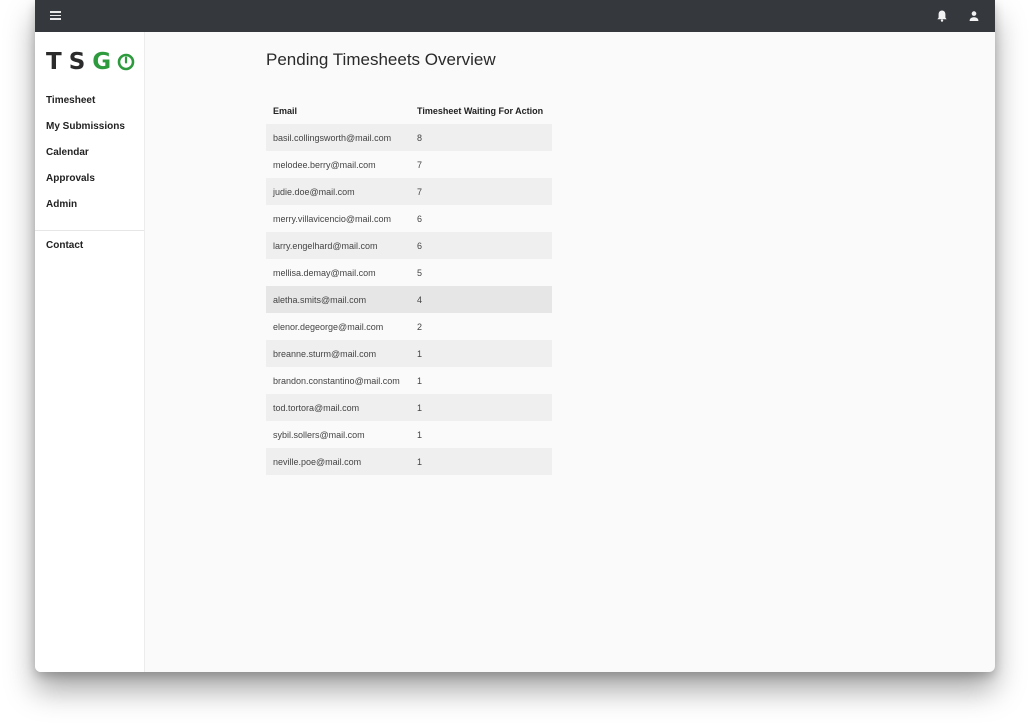  Describe the element at coordinates (974, 16) in the screenshot. I see `user-icon` at that location.